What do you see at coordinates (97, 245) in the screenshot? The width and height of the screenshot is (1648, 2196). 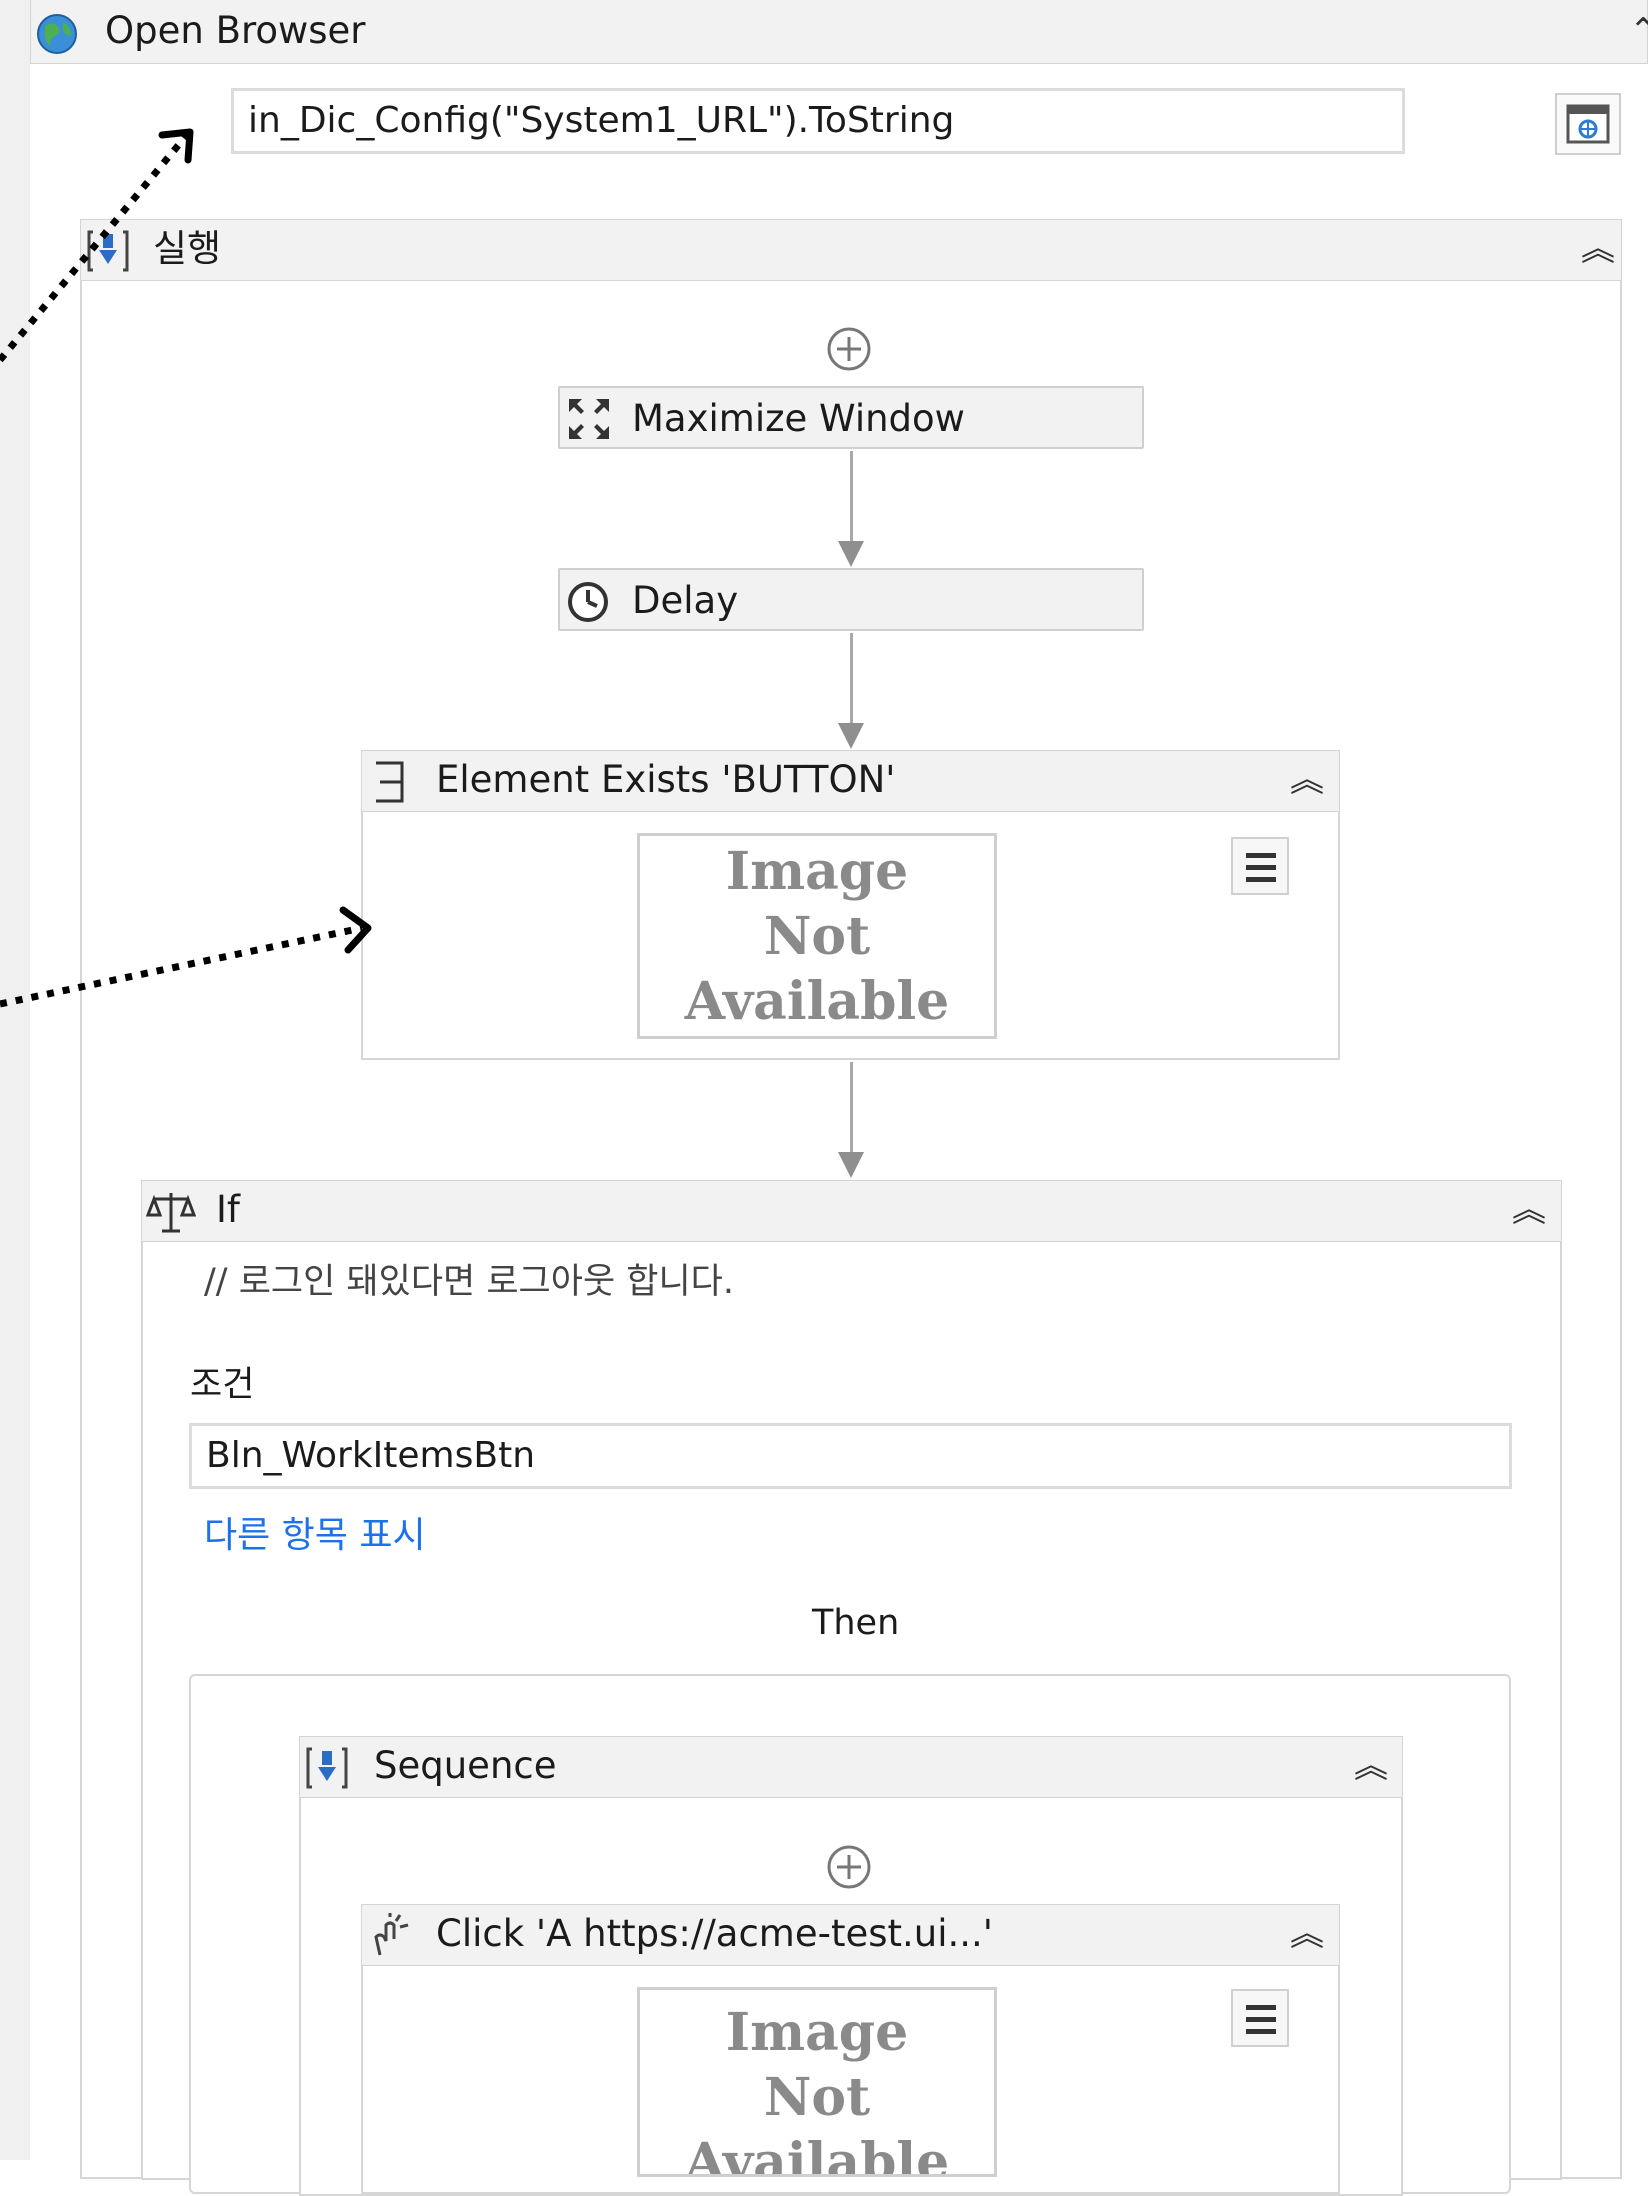 I see `annotation-arrow-to-url` at bounding box center [97, 245].